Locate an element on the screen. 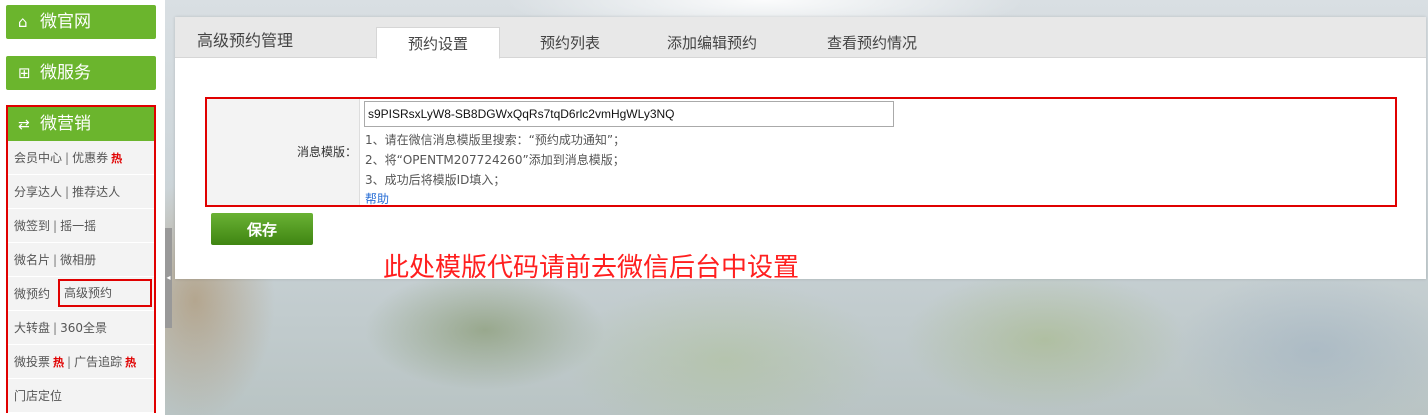  hint-step-2: 2、将“OPENTM207724260”添加到消息模版； is located at coordinates (495, 160).